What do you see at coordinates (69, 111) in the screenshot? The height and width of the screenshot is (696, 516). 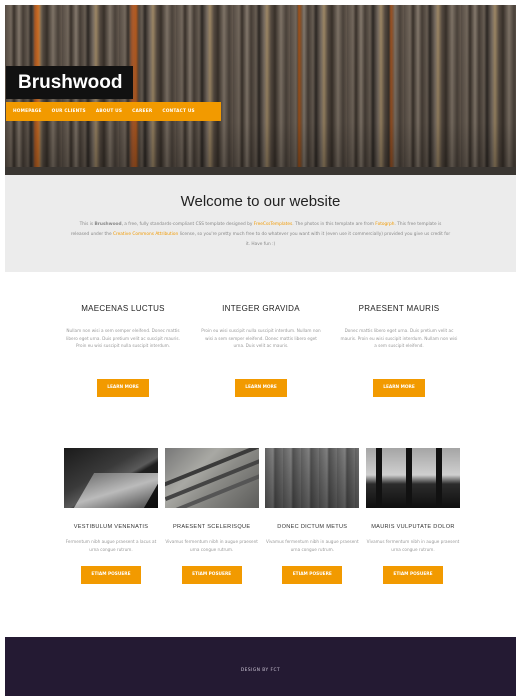 I see `nav-our-clients: OUR CLIENTS` at bounding box center [69, 111].